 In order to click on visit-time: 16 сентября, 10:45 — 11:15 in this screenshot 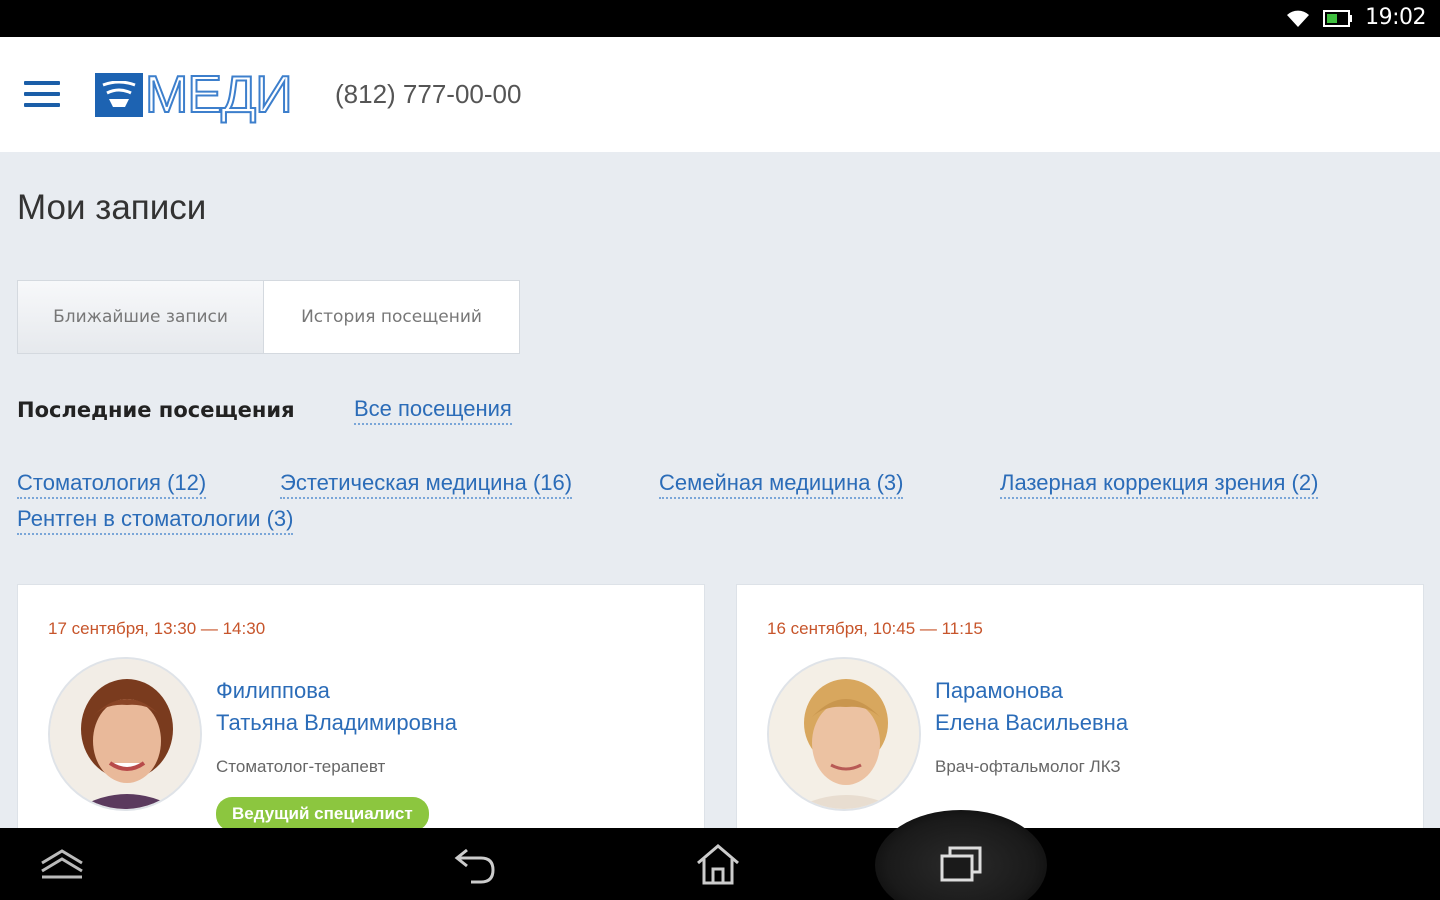, I will do `click(875, 628)`.